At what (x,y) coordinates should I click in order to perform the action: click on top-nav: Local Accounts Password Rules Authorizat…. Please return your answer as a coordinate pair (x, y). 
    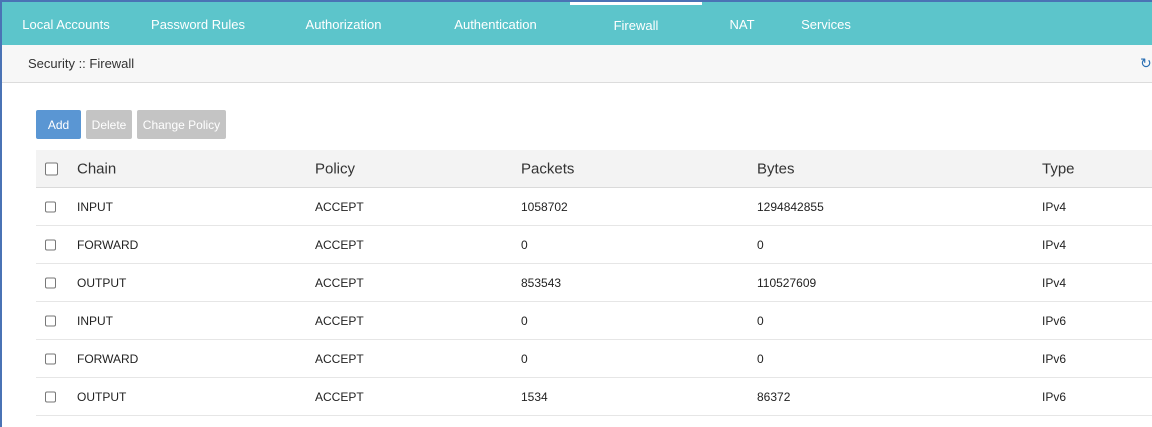
    Looking at the image, I should click on (577, 23).